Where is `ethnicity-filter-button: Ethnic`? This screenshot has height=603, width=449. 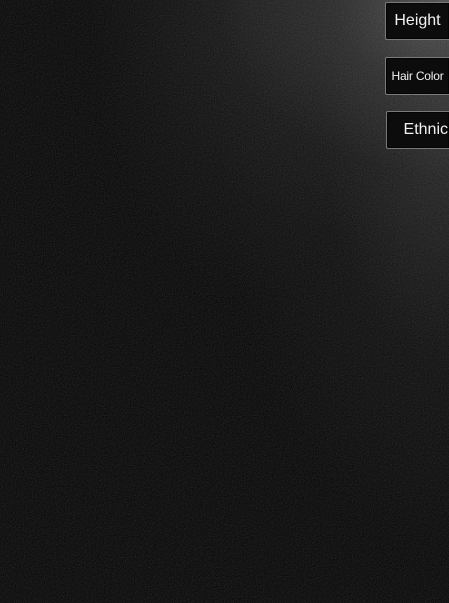
ethnicity-filter-button: Ethnic is located at coordinates (417, 130).